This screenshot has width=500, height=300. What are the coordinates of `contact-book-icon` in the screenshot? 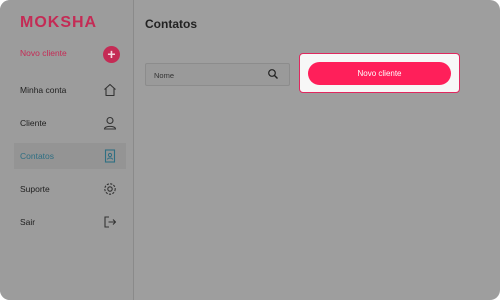 It's located at (110, 156).